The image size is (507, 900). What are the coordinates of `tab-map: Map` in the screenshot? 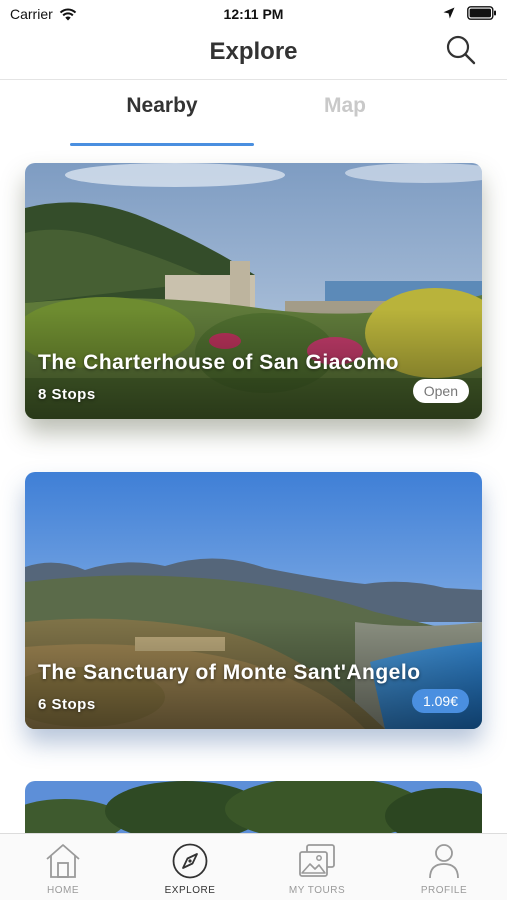 It's located at (345, 106).